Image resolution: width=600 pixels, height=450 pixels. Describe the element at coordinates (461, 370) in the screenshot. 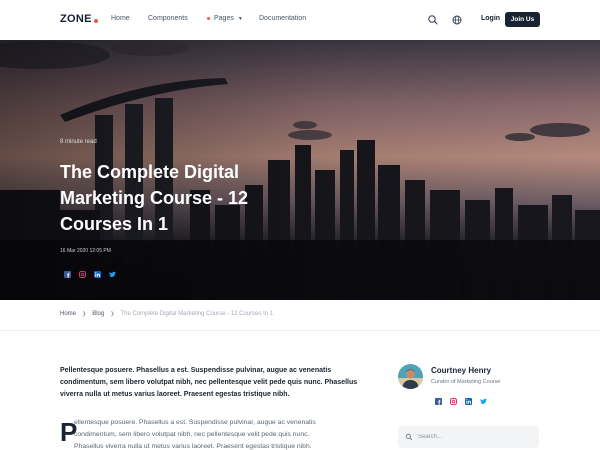

I see `author-name: Courtney Henry` at that location.